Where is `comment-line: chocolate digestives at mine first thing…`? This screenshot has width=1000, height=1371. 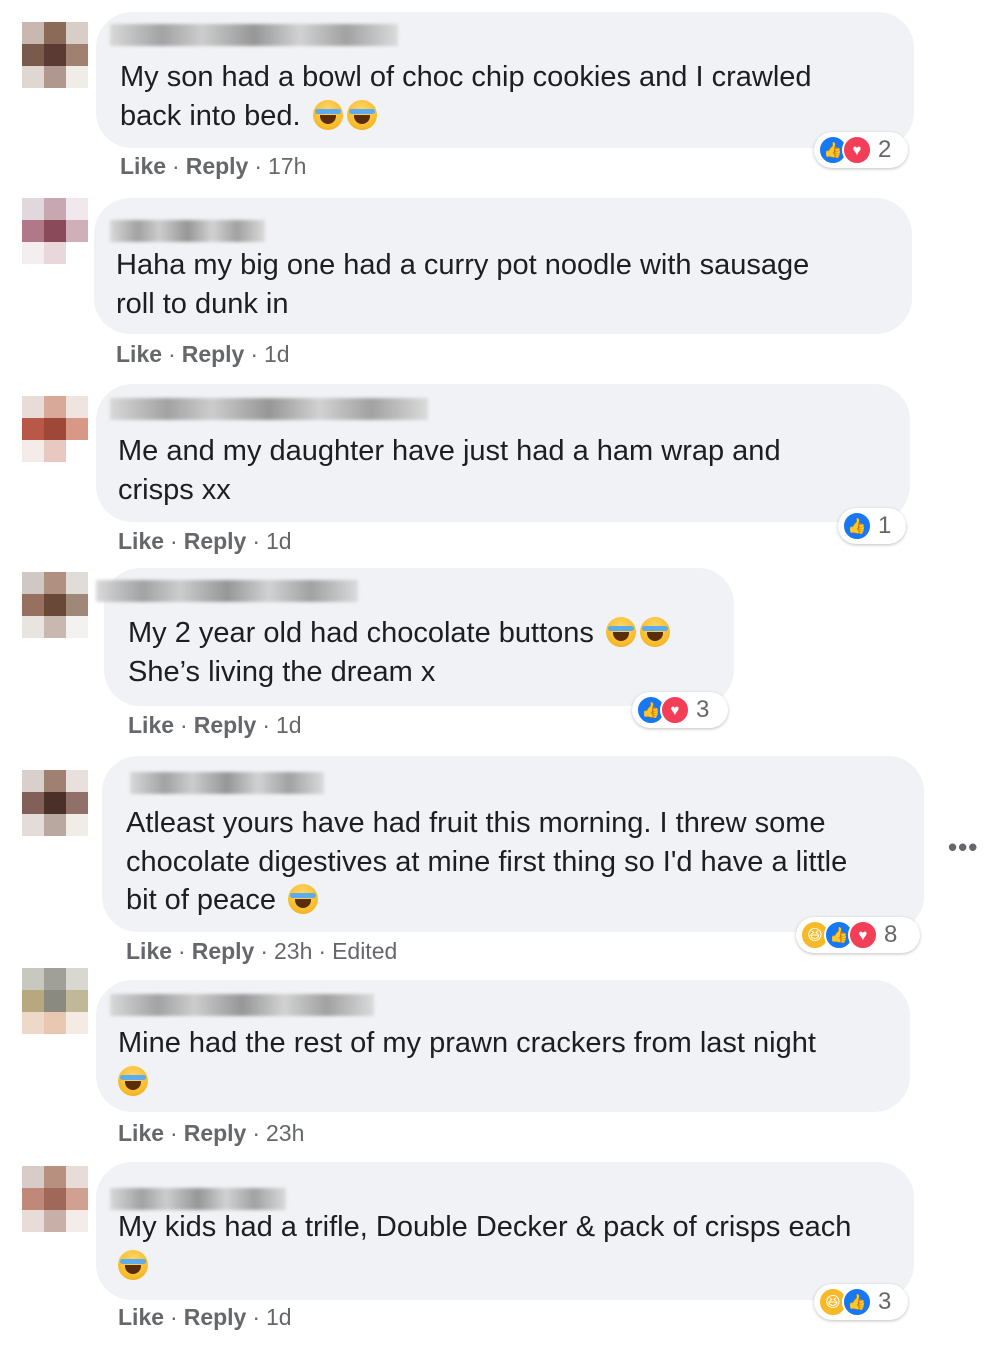 comment-line: chocolate digestives at mine first thing… is located at coordinates (487, 861).